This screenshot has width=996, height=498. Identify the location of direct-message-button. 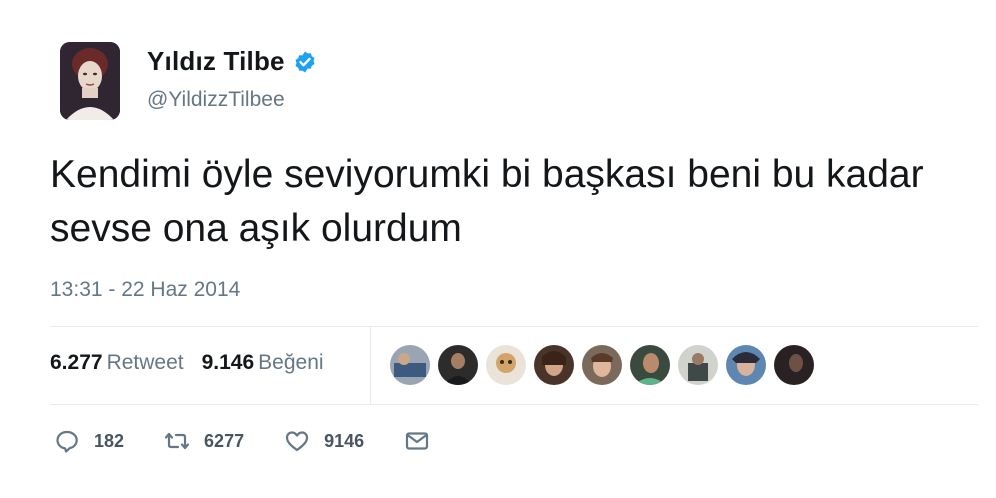
(417, 441).